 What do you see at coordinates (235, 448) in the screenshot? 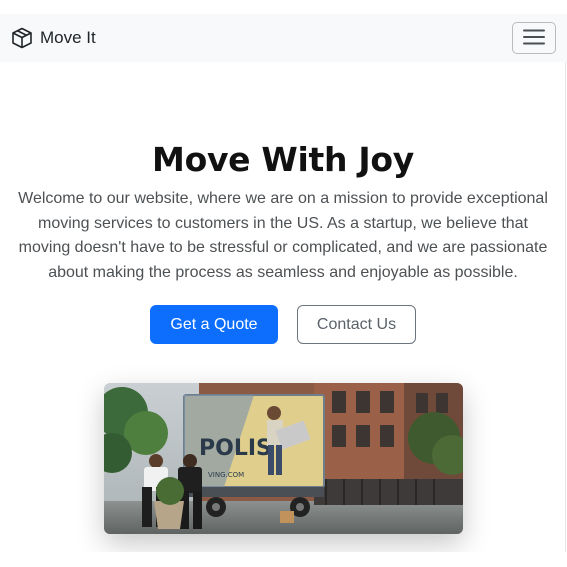
I see `svg-text: POLIS` at bounding box center [235, 448].